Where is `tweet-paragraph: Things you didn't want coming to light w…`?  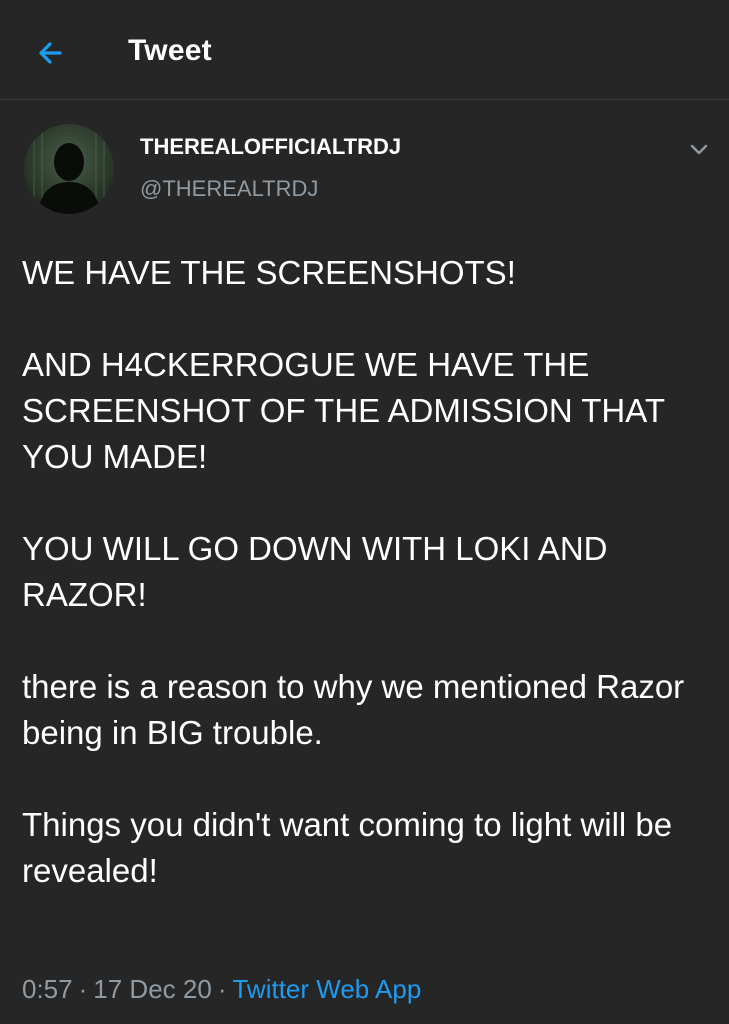 tweet-paragraph: Things you didn't want coming to light w… is located at coordinates (347, 847).